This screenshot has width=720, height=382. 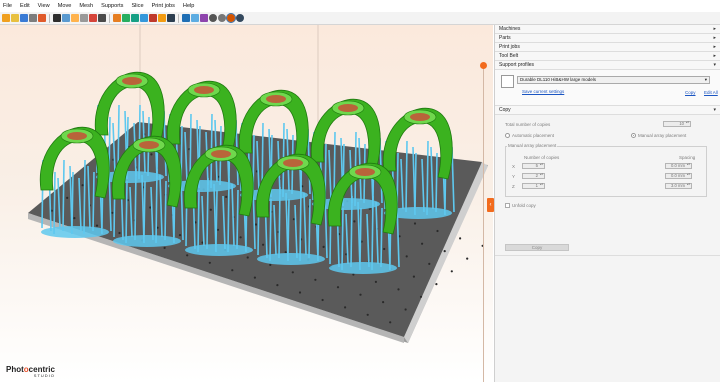 What do you see at coordinates (607, 47) in the screenshot?
I see `section-print-jobs: Print jobs ▸` at bounding box center [607, 47].